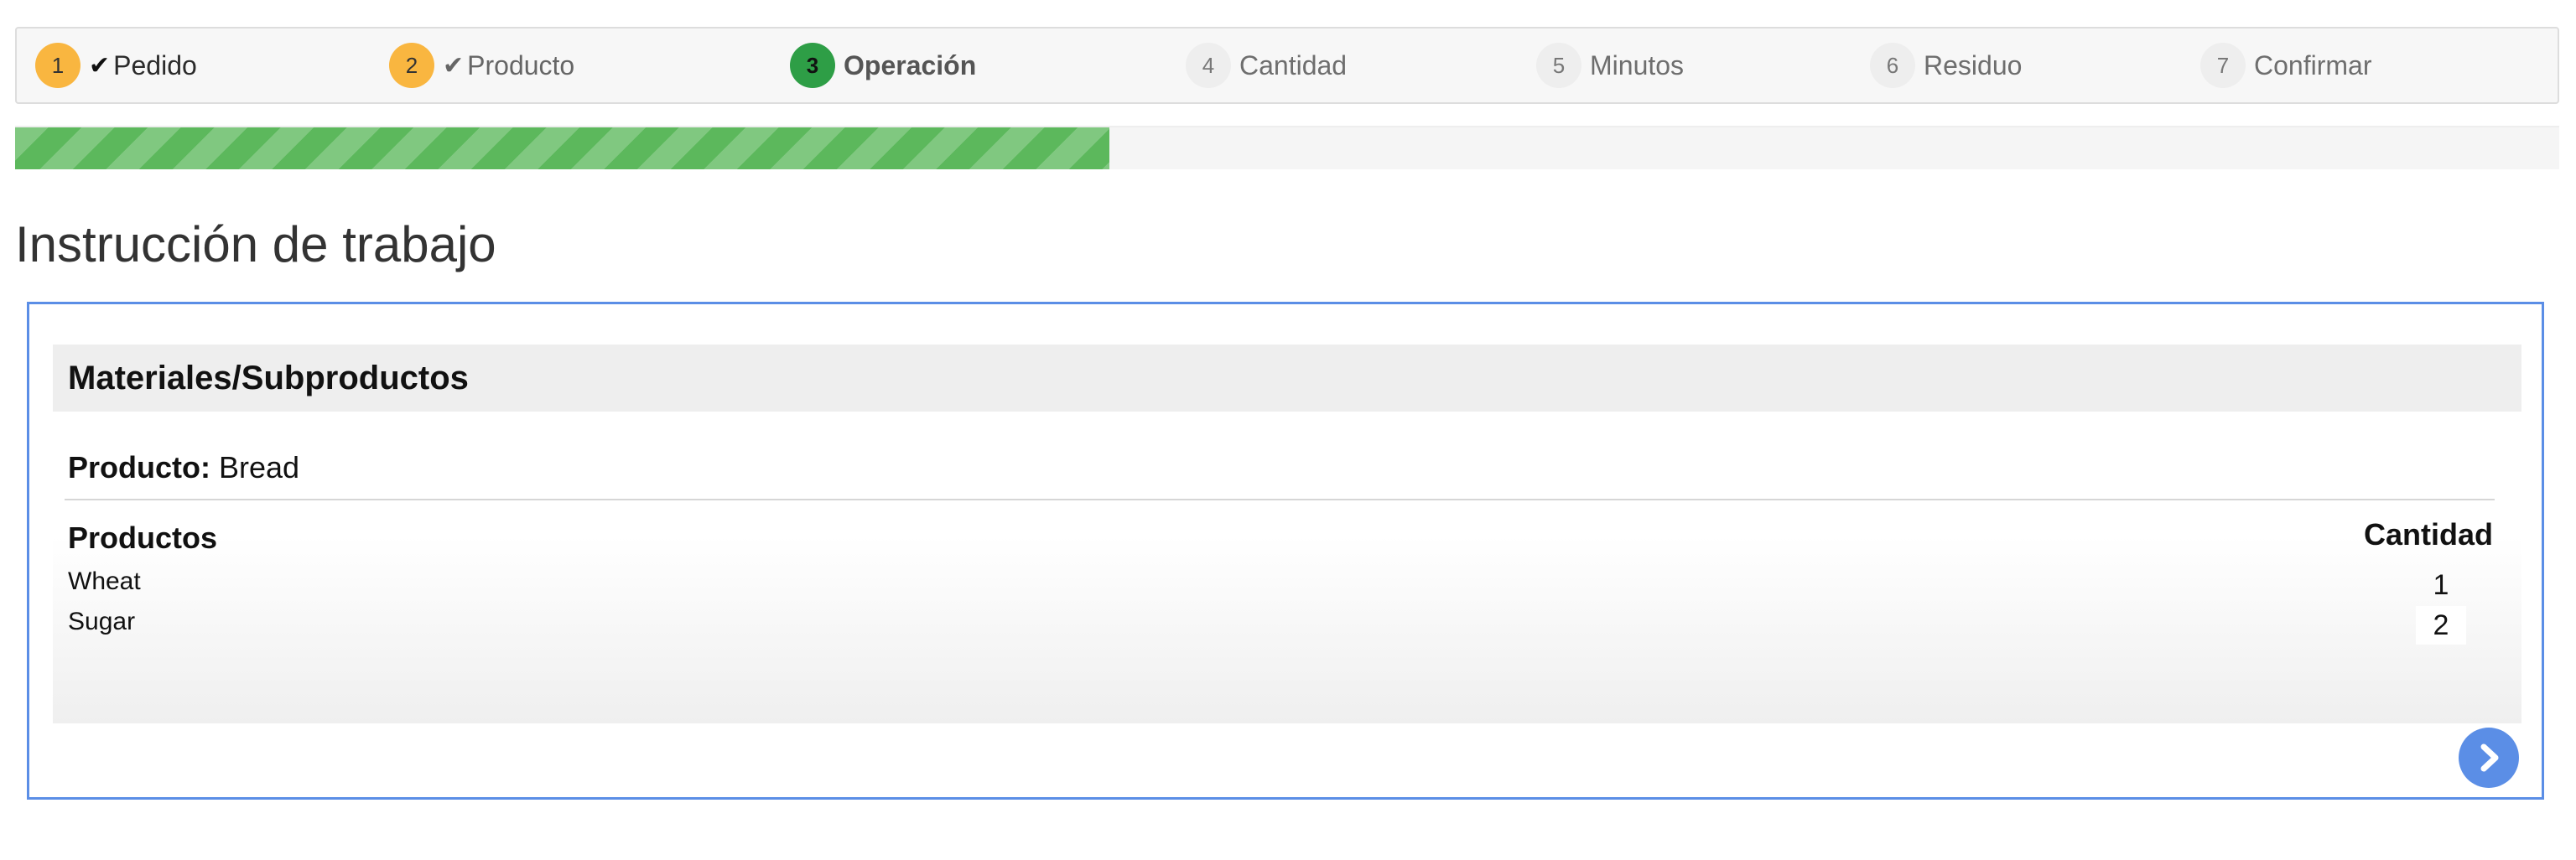 Image resolution: width=2576 pixels, height=860 pixels. What do you see at coordinates (1208, 65) in the screenshot?
I see `step-number-badge: 4` at bounding box center [1208, 65].